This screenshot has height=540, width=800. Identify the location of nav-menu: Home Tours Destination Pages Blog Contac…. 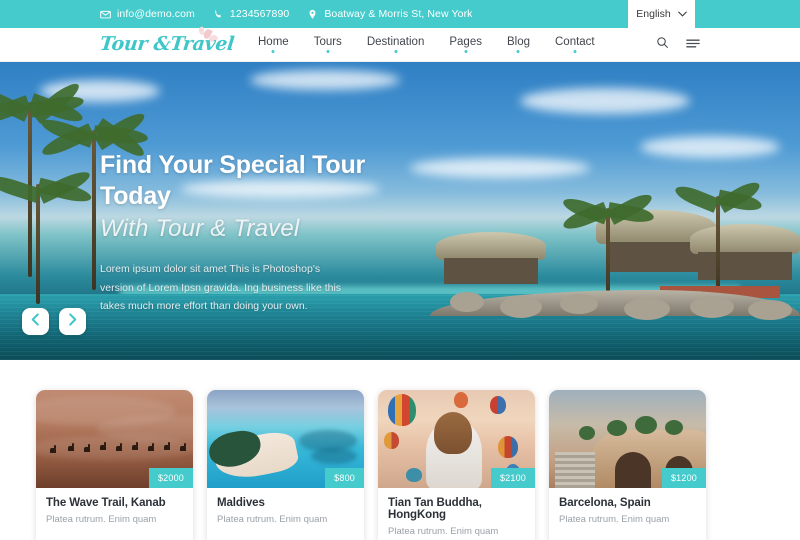
(426, 44).